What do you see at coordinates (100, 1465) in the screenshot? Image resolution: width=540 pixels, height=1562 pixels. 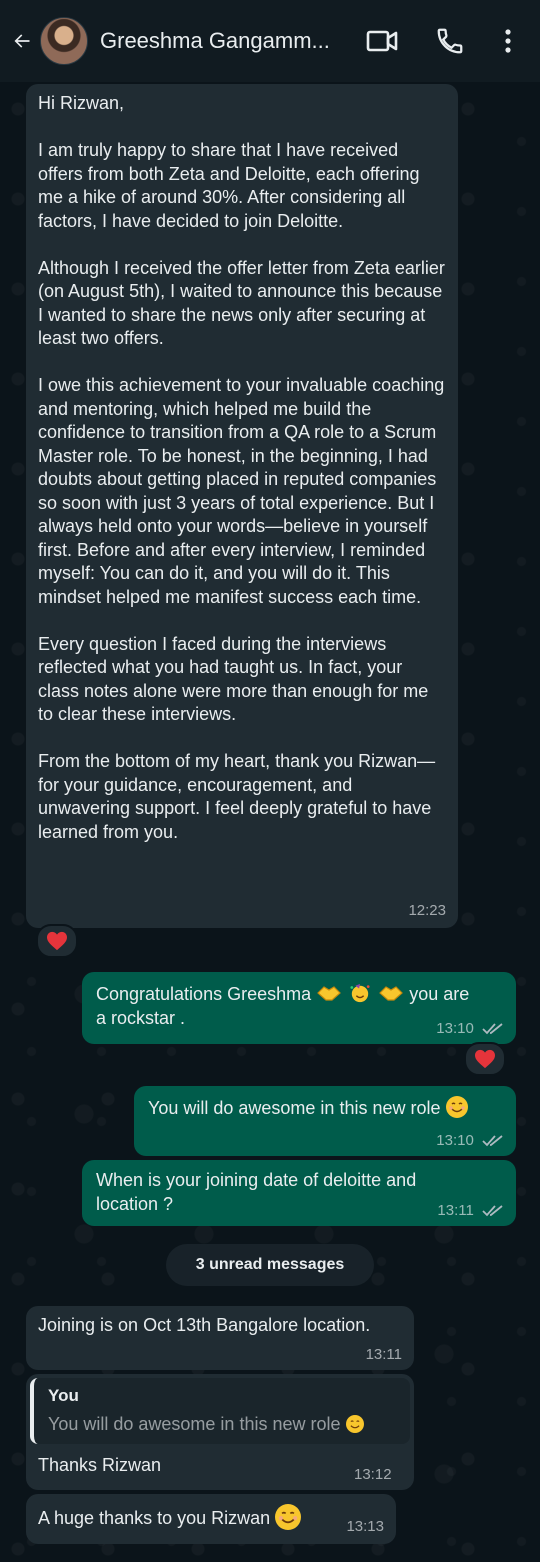 I see `message-text: Thanks Rizwan` at bounding box center [100, 1465].